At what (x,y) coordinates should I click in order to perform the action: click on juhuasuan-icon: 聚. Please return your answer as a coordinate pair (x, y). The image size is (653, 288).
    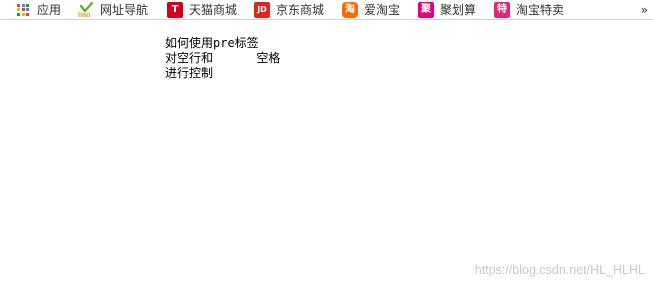
    Looking at the image, I should click on (426, 9).